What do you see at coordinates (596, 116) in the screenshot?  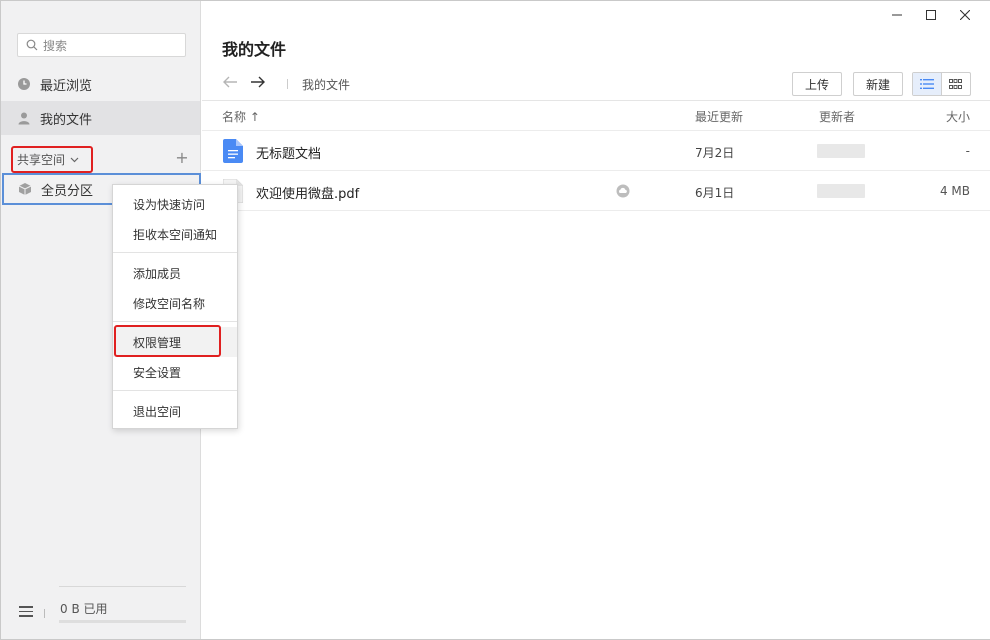 I see `table-header: 名称 ↑ 最近更新 更新者 大小` at bounding box center [596, 116].